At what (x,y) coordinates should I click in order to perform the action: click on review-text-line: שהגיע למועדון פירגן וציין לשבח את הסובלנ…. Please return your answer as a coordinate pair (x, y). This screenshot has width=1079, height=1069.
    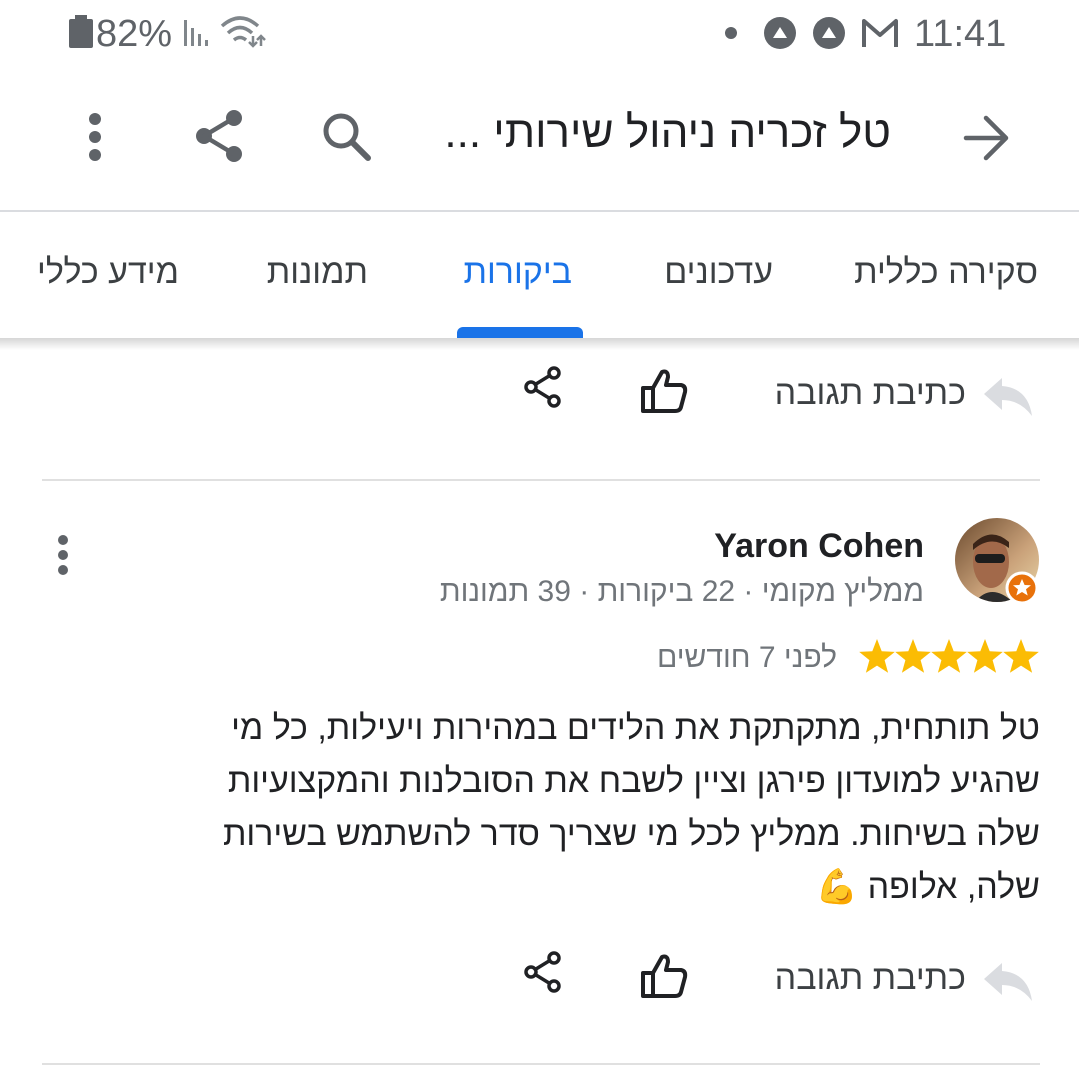
    Looking at the image, I should click on (633, 781).